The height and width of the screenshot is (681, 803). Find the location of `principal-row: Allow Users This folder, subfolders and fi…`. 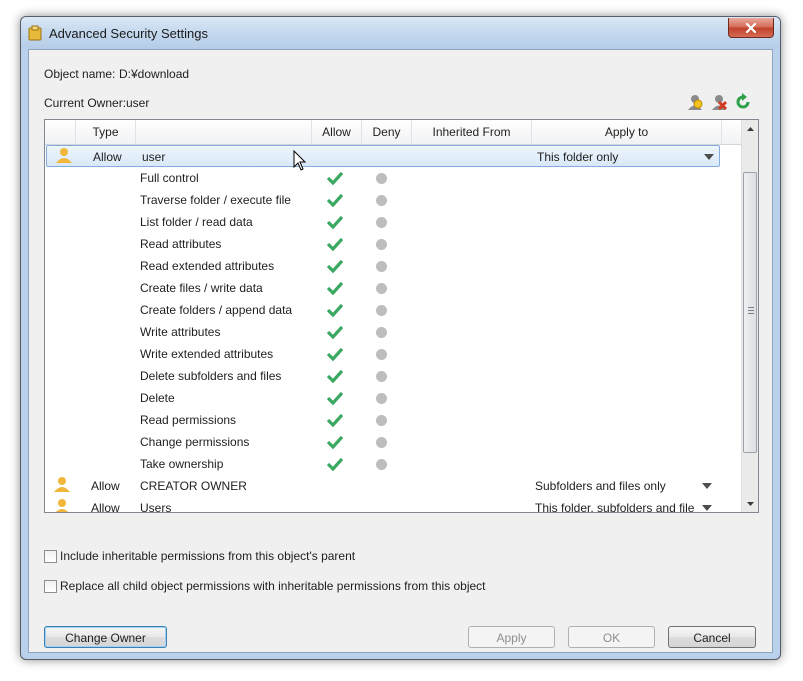

principal-row: Allow Users This folder, subfolders and fi… is located at coordinates (393, 504).